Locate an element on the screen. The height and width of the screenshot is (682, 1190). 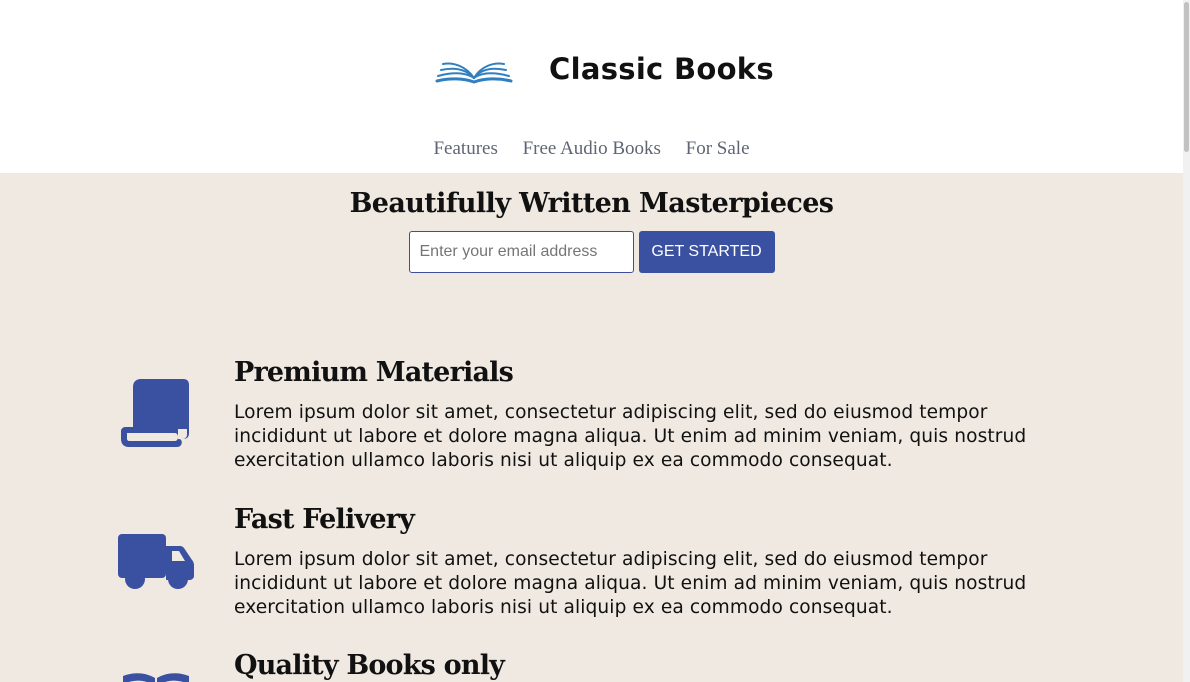
site-title: Classic Books is located at coordinates (661, 69).